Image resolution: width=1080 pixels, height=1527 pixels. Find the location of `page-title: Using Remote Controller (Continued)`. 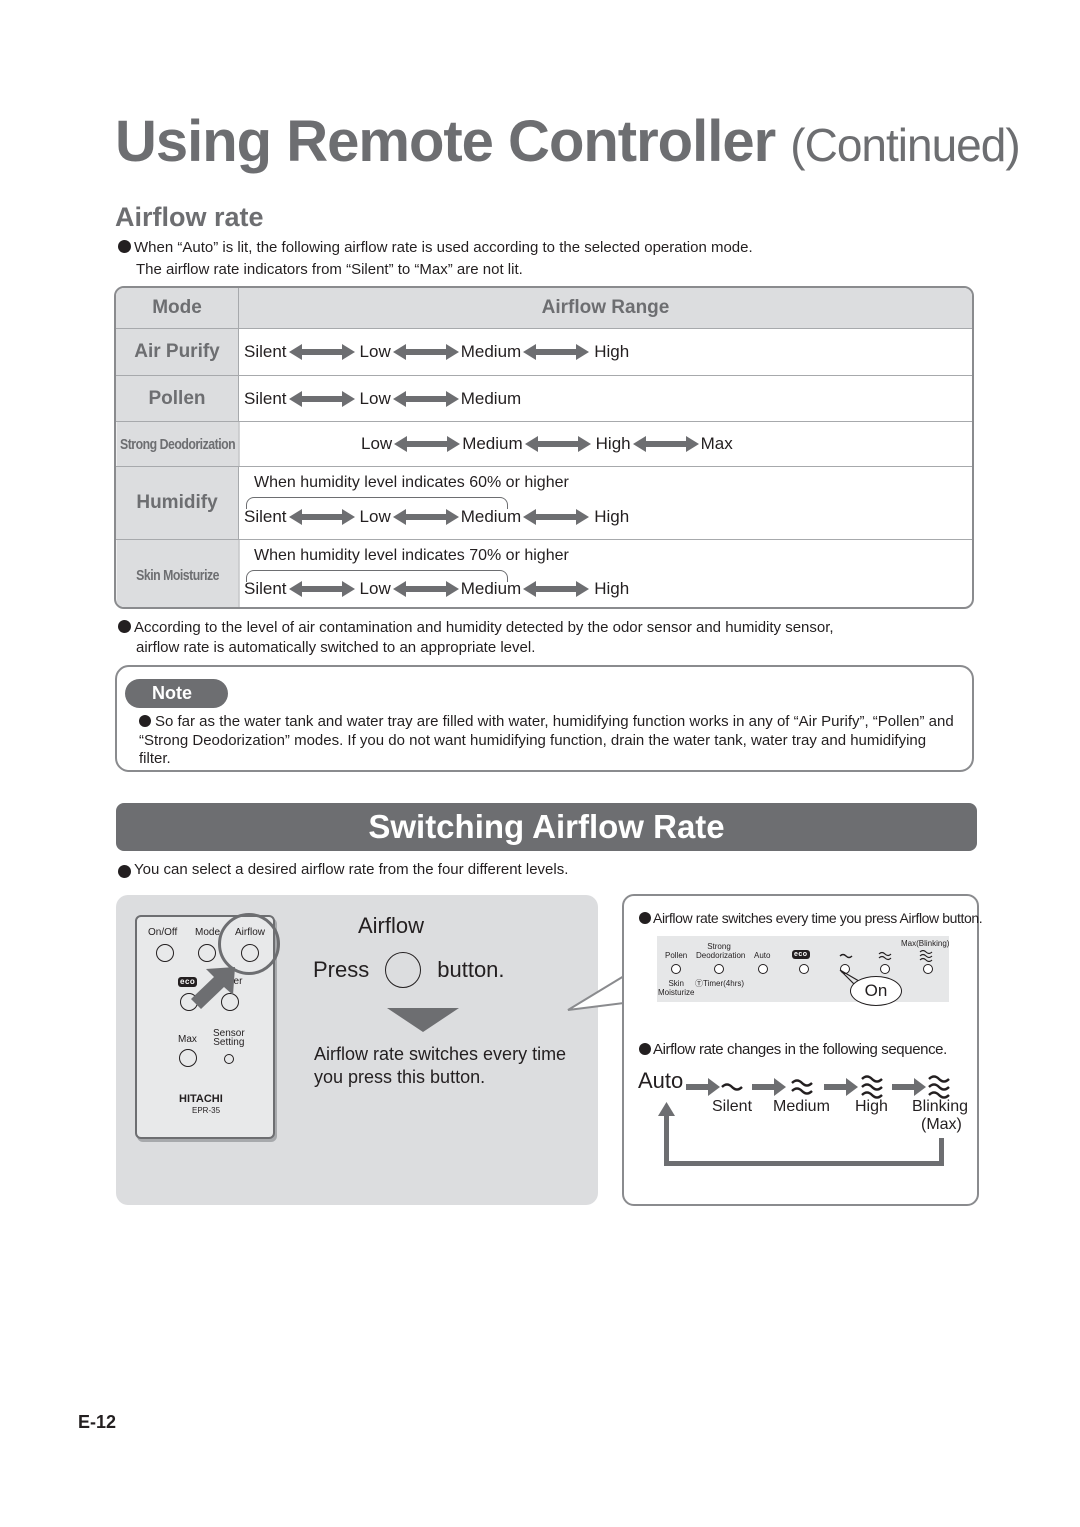

page-title: Using Remote Controller (Continued) is located at coordinates (568, 141).